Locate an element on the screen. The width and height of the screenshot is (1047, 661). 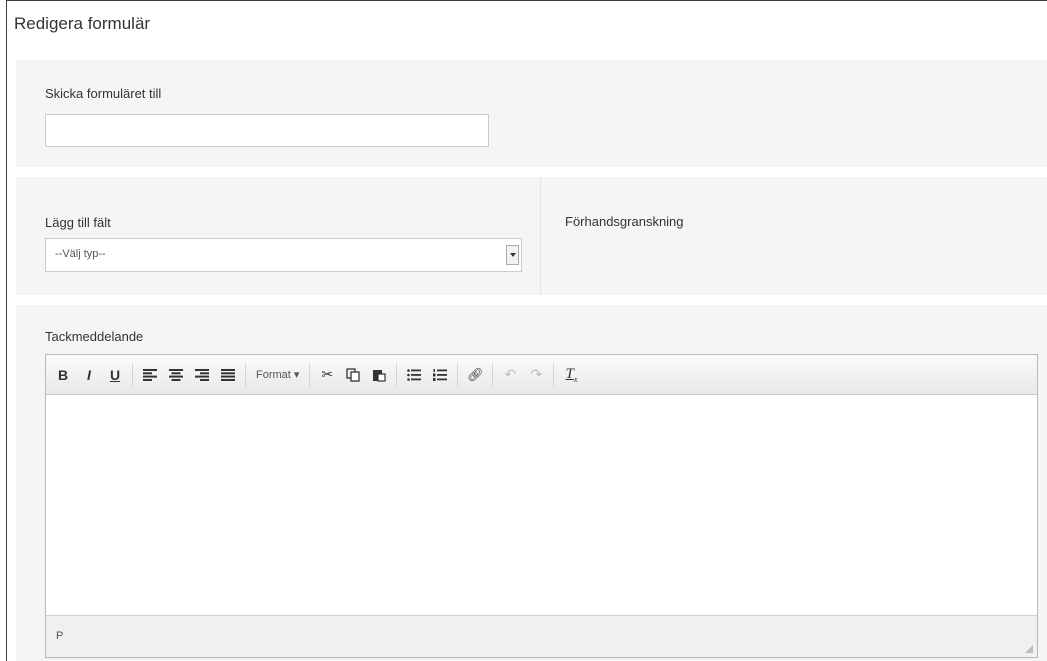
copy-button is located at coordinates (353, 375).